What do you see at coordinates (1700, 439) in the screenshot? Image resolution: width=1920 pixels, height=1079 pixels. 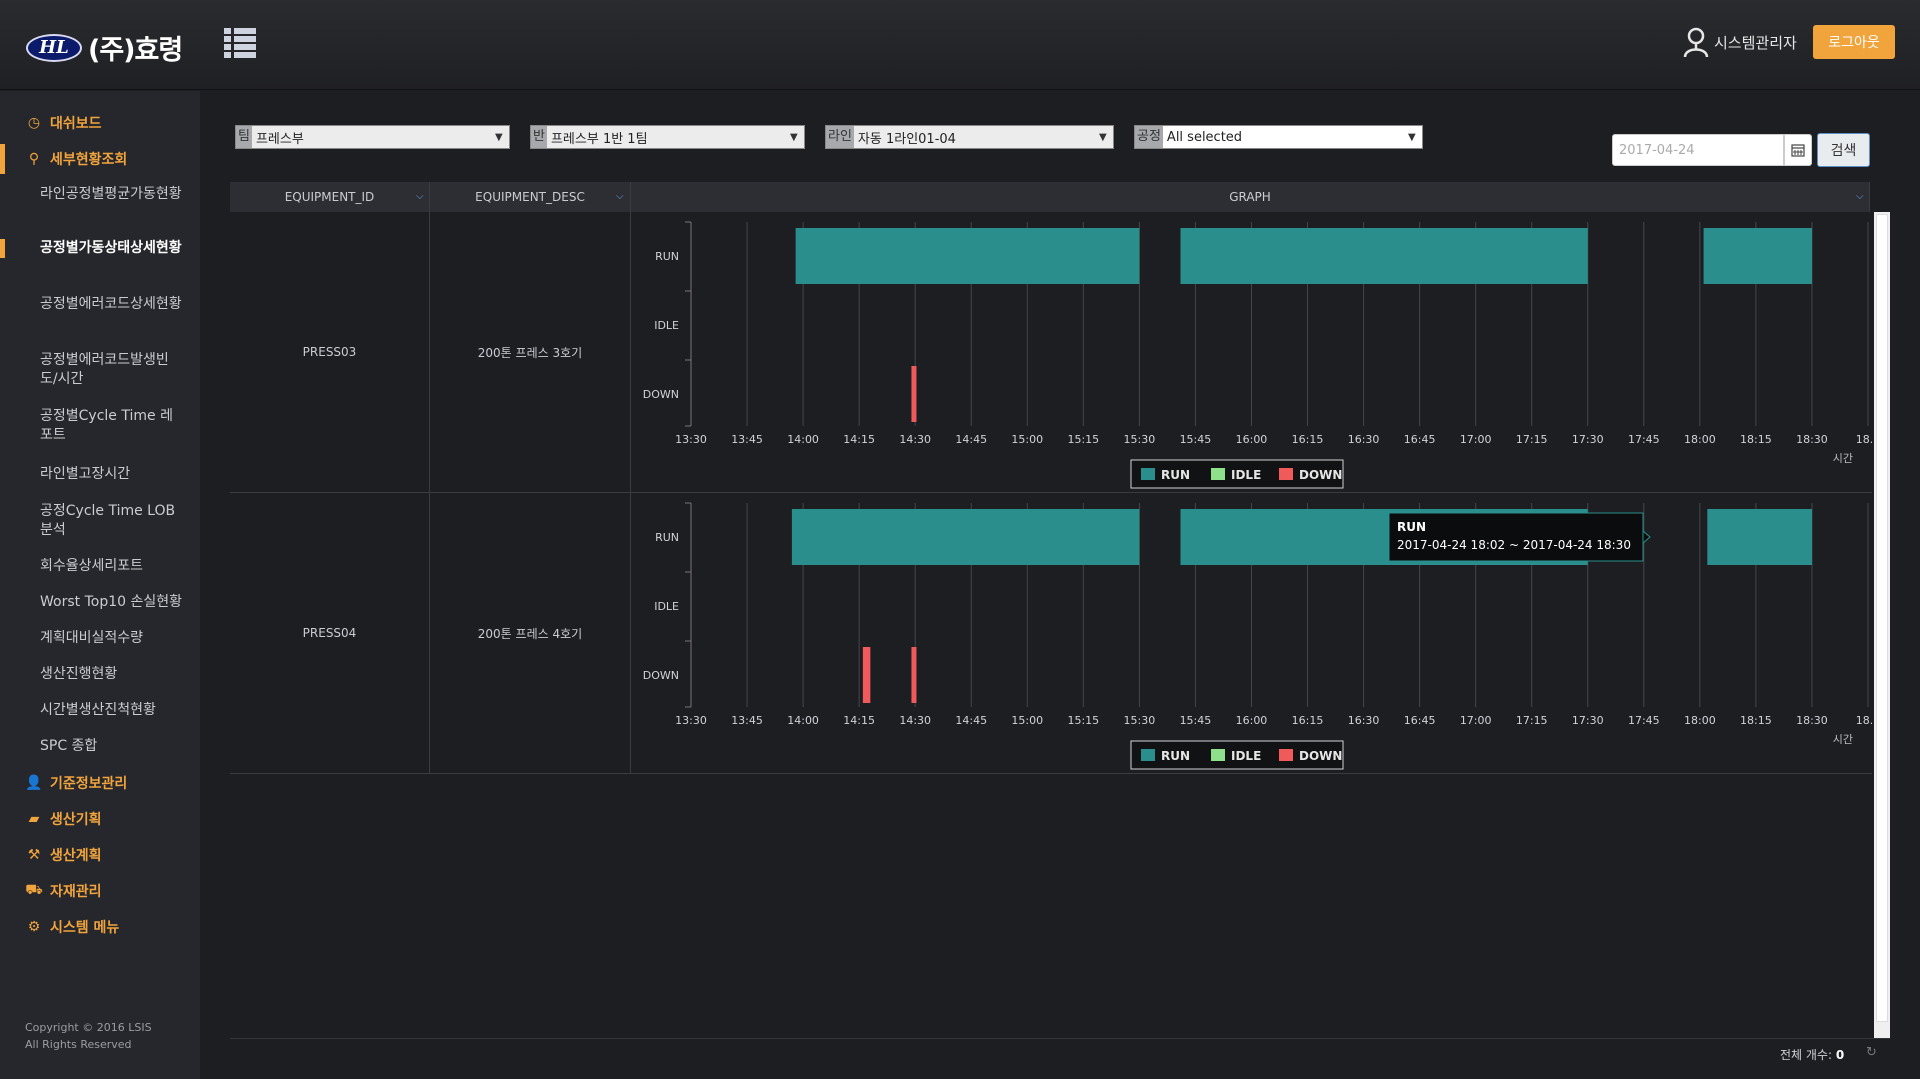 I see `x-tick-label: 18:00` at bounding box center [1700, 439].